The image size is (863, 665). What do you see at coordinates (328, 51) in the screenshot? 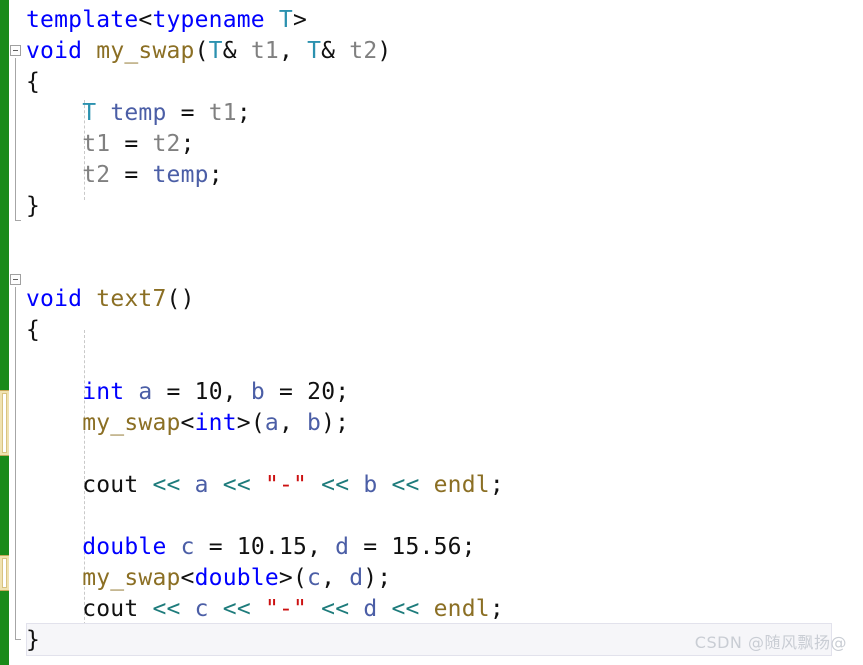
I see `code-token-op: &` at bounding box center [328, 51].